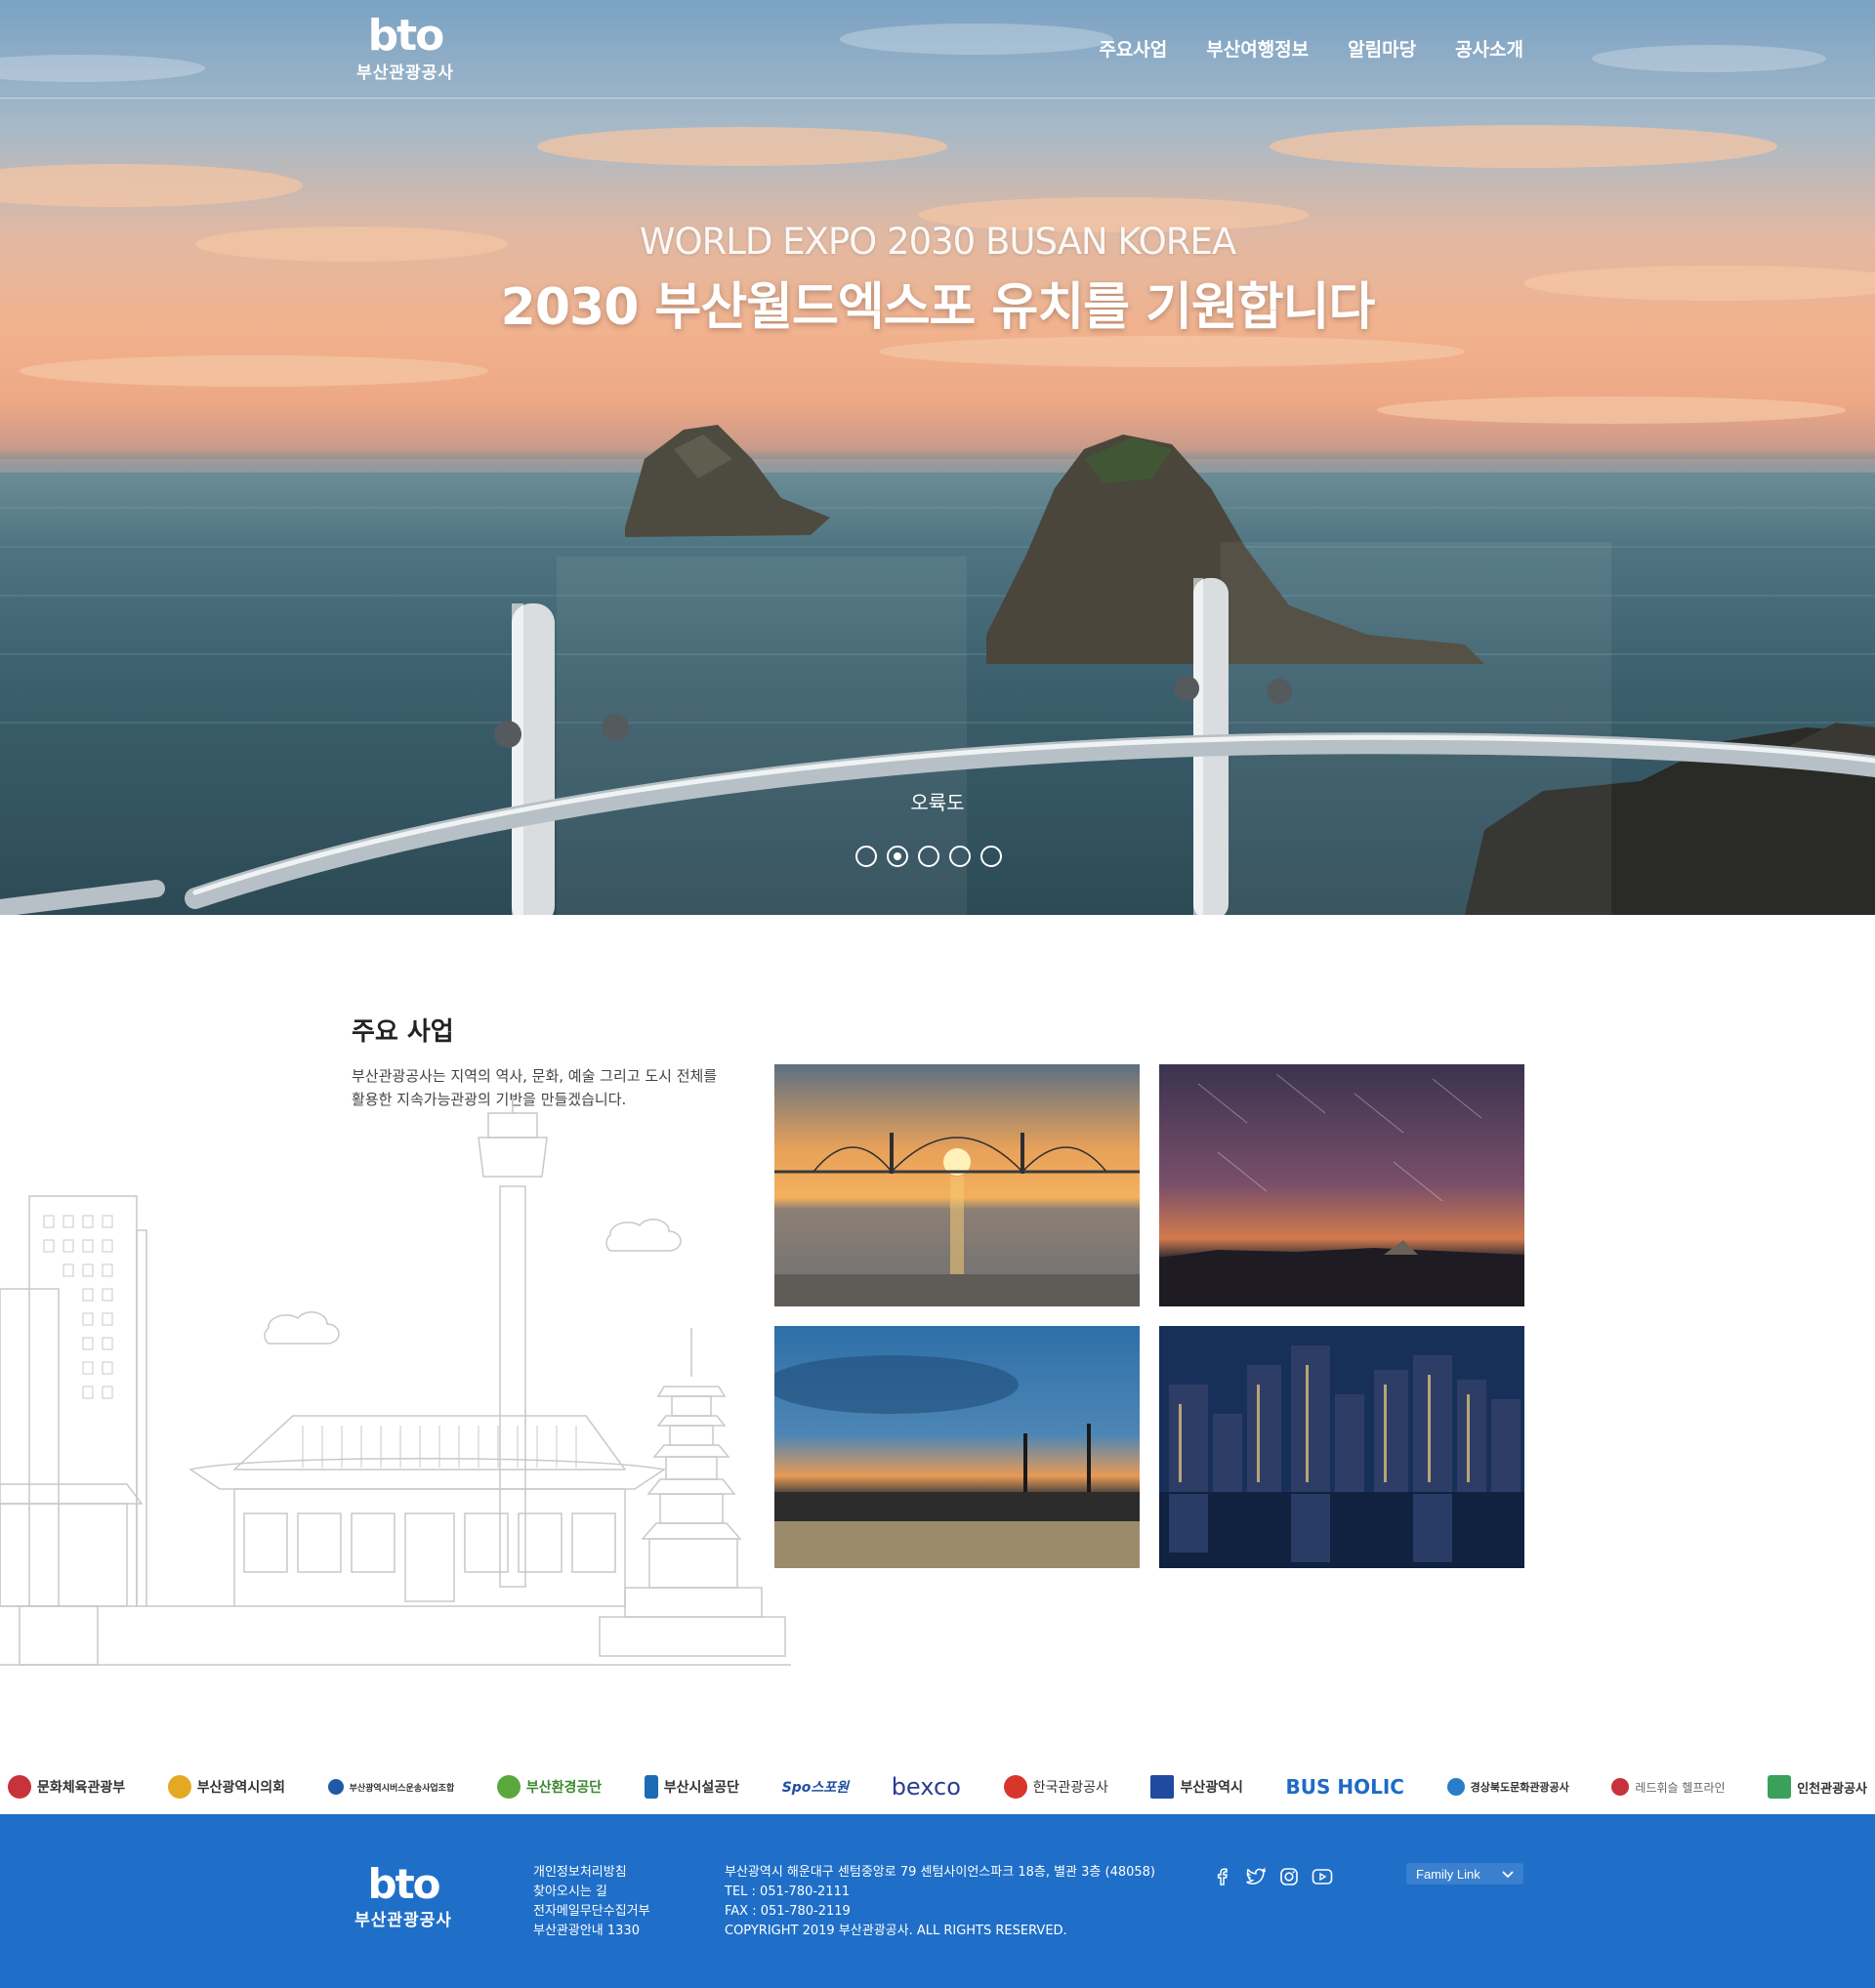 This screenshot has width=1875, height=1988. I want to click on footer-fax: FAX : 051-780-2119, so click(788, 1911).